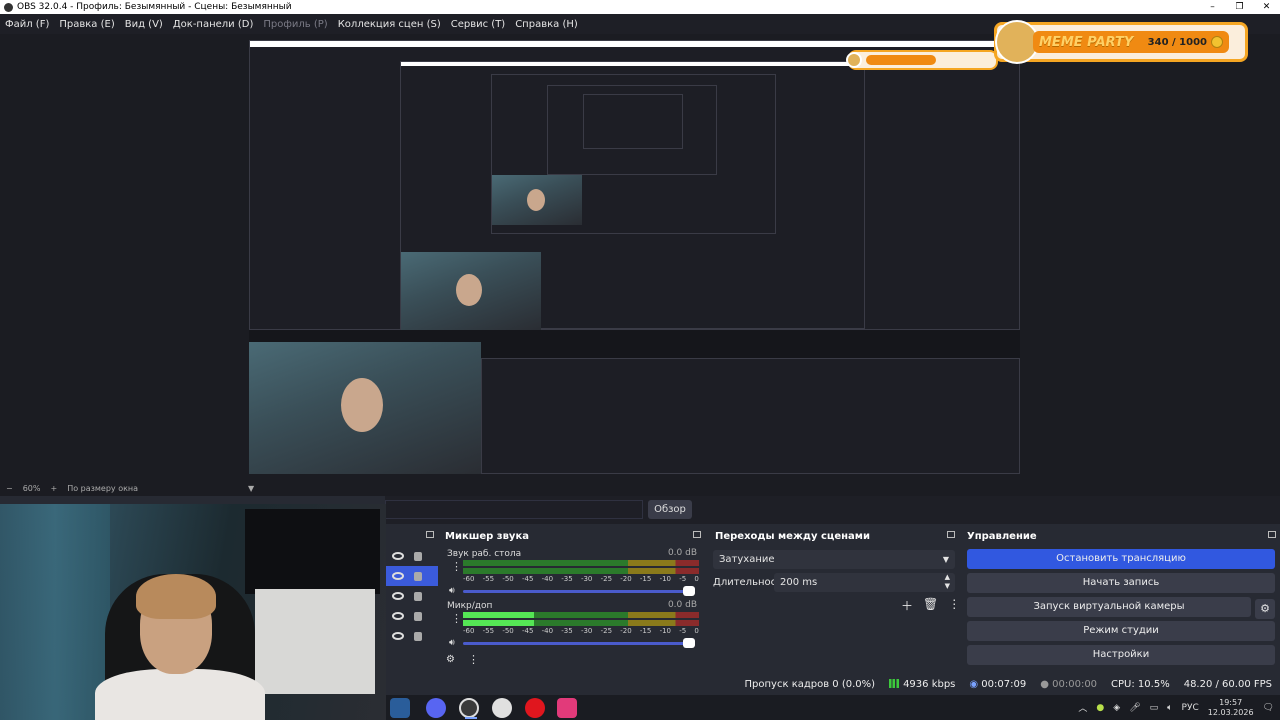  What do you see at coordinates (535, 708) in the screenshot?
I see `opera-icon` at bounding box center [535, 708].